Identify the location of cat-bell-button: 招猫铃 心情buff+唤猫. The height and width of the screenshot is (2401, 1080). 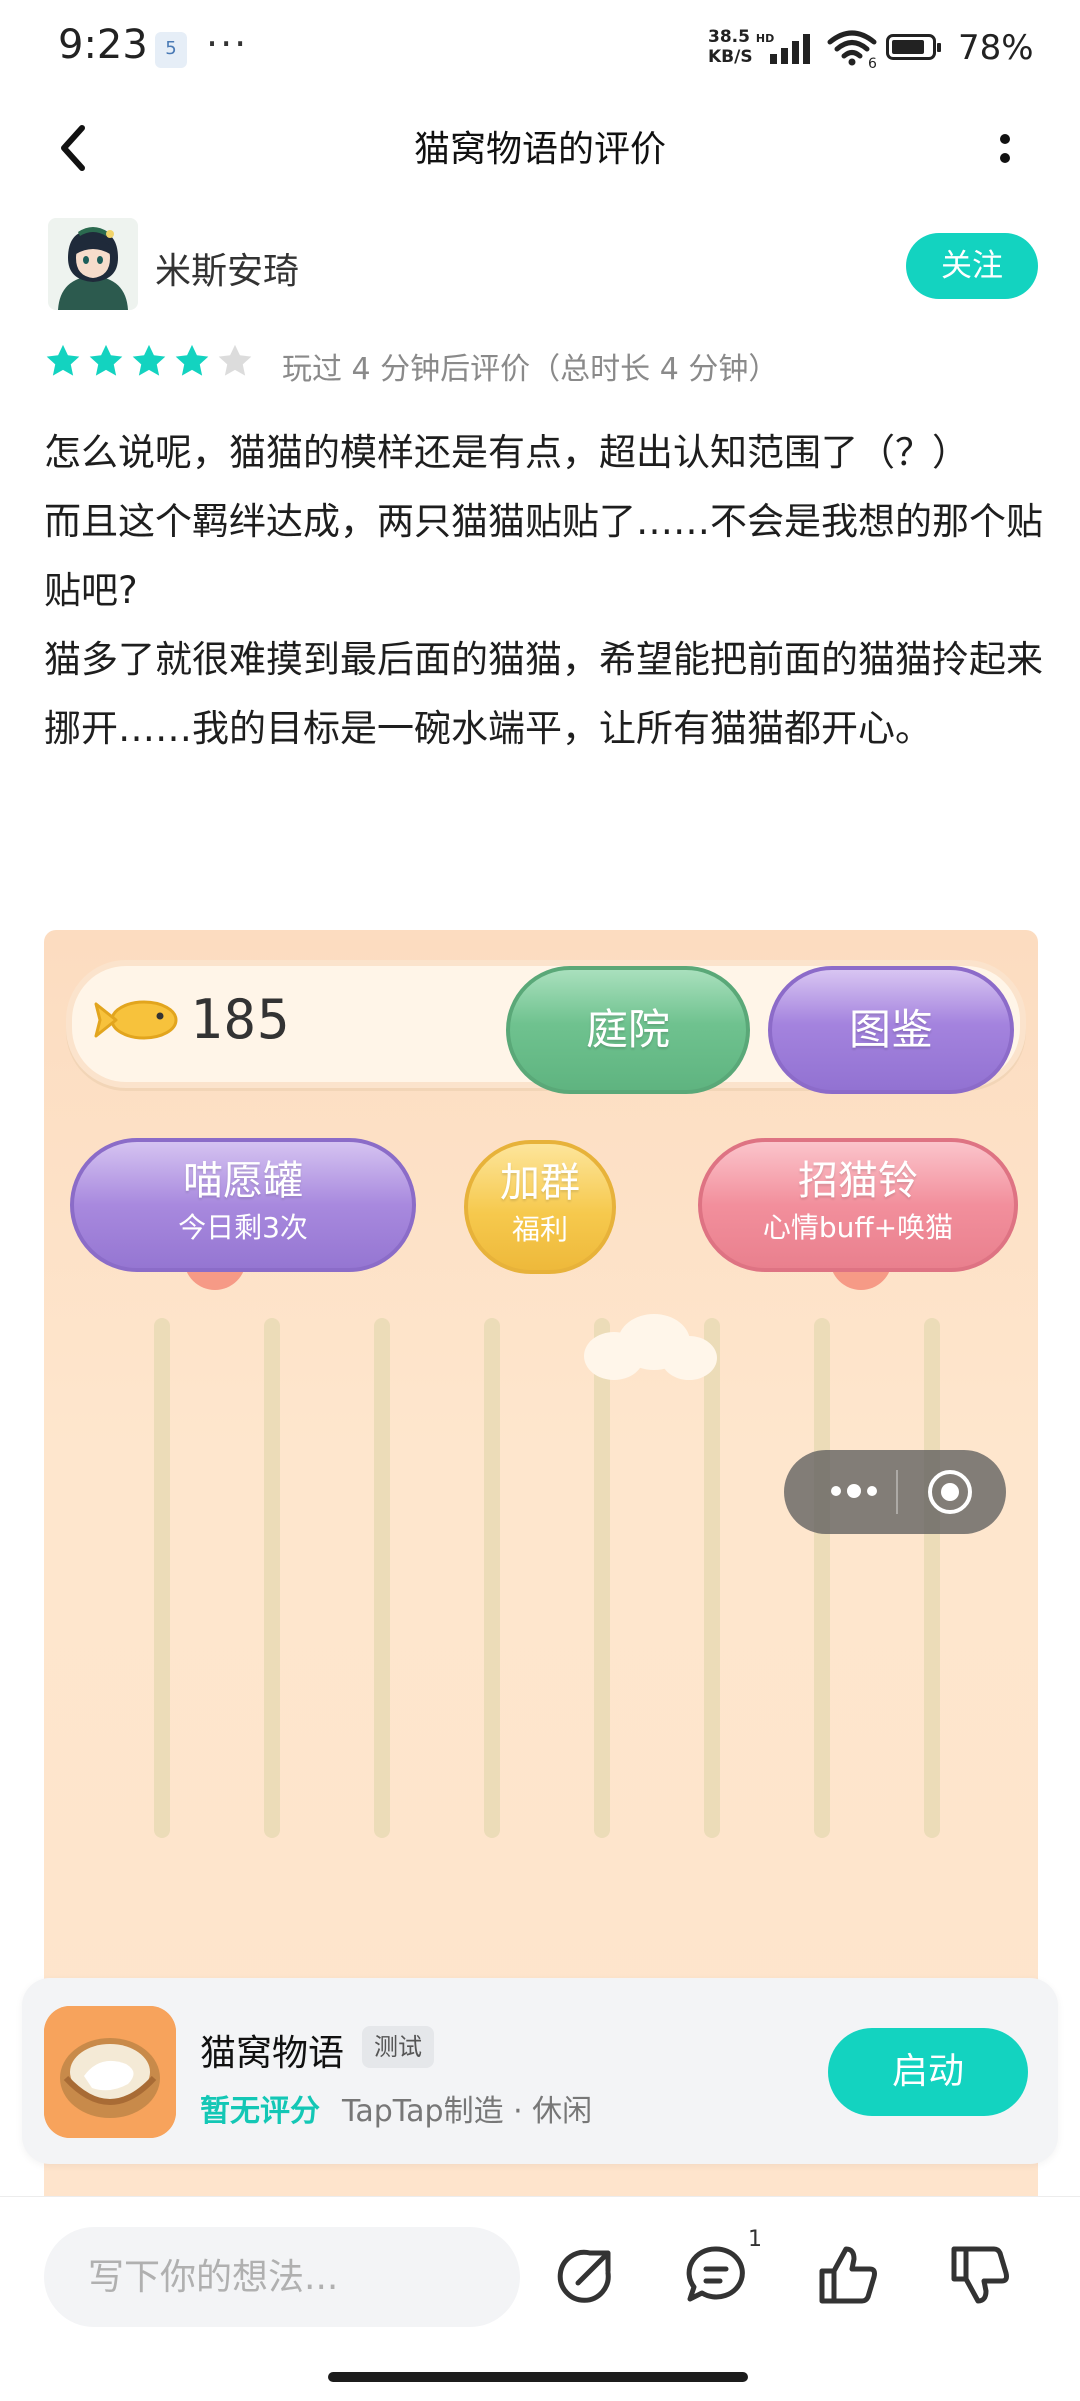
(858, 1205).